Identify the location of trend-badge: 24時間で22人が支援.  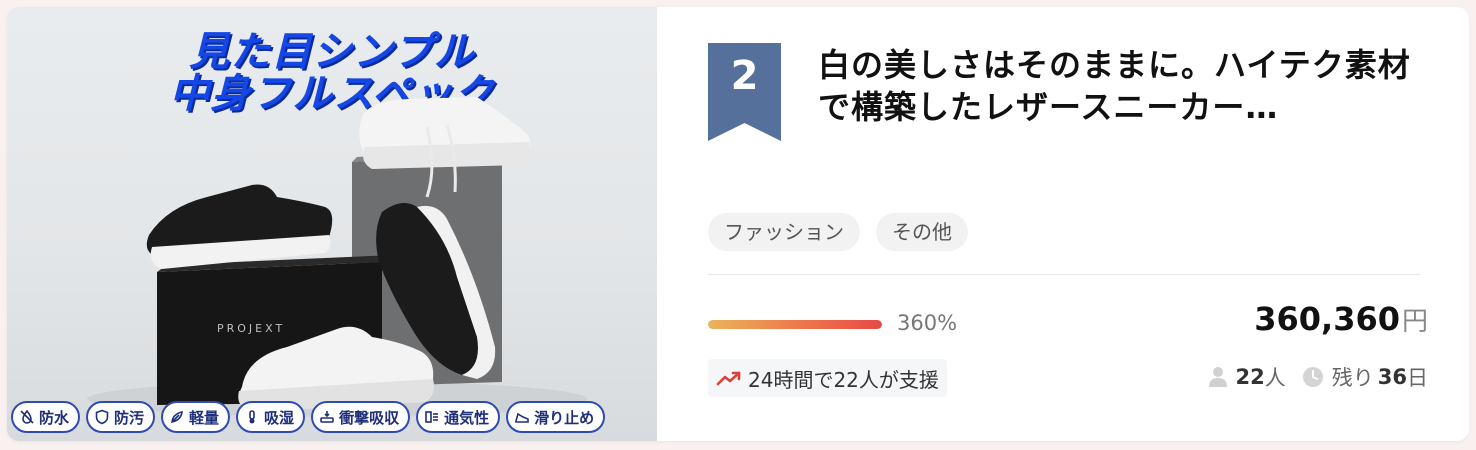
(827, 378).